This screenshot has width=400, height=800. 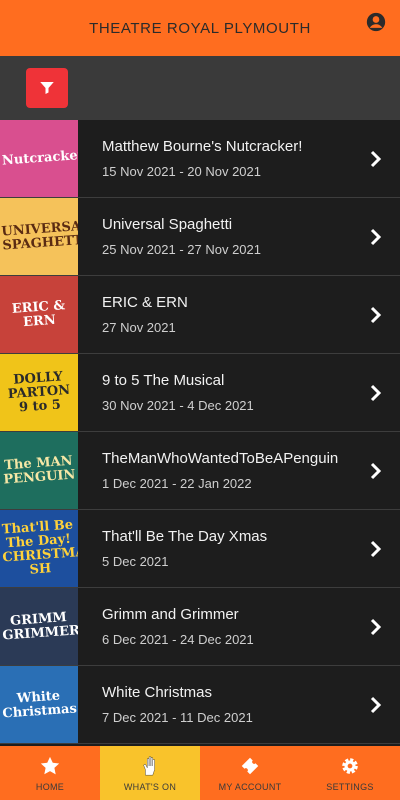 What do you see at coordinates (181, 171) in the screenshot?
I see `show-dates: 15 Nov 2021 - 20 Nov 2021` at bounding box center [181, 171].